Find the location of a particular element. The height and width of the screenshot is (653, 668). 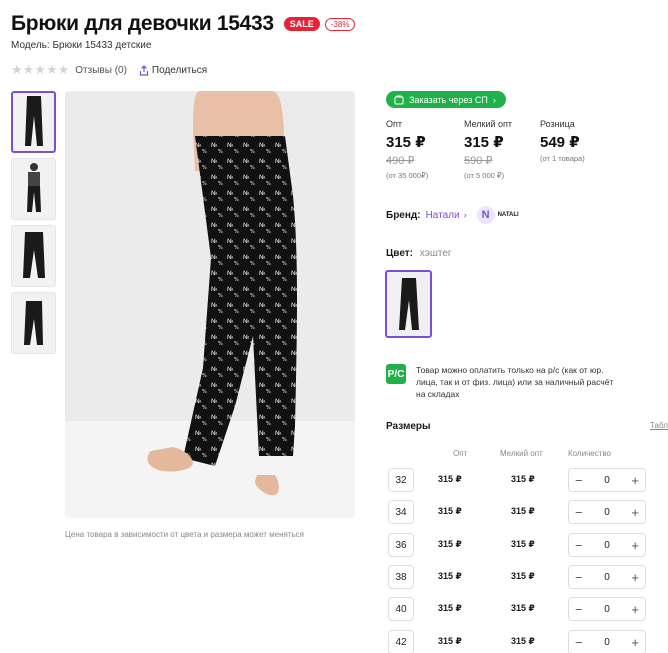

price-small-wholesale: Мелкий опт 315 ₽ 590 ₽ (от 5 000 ₽) is located at coordinates (488, 149).